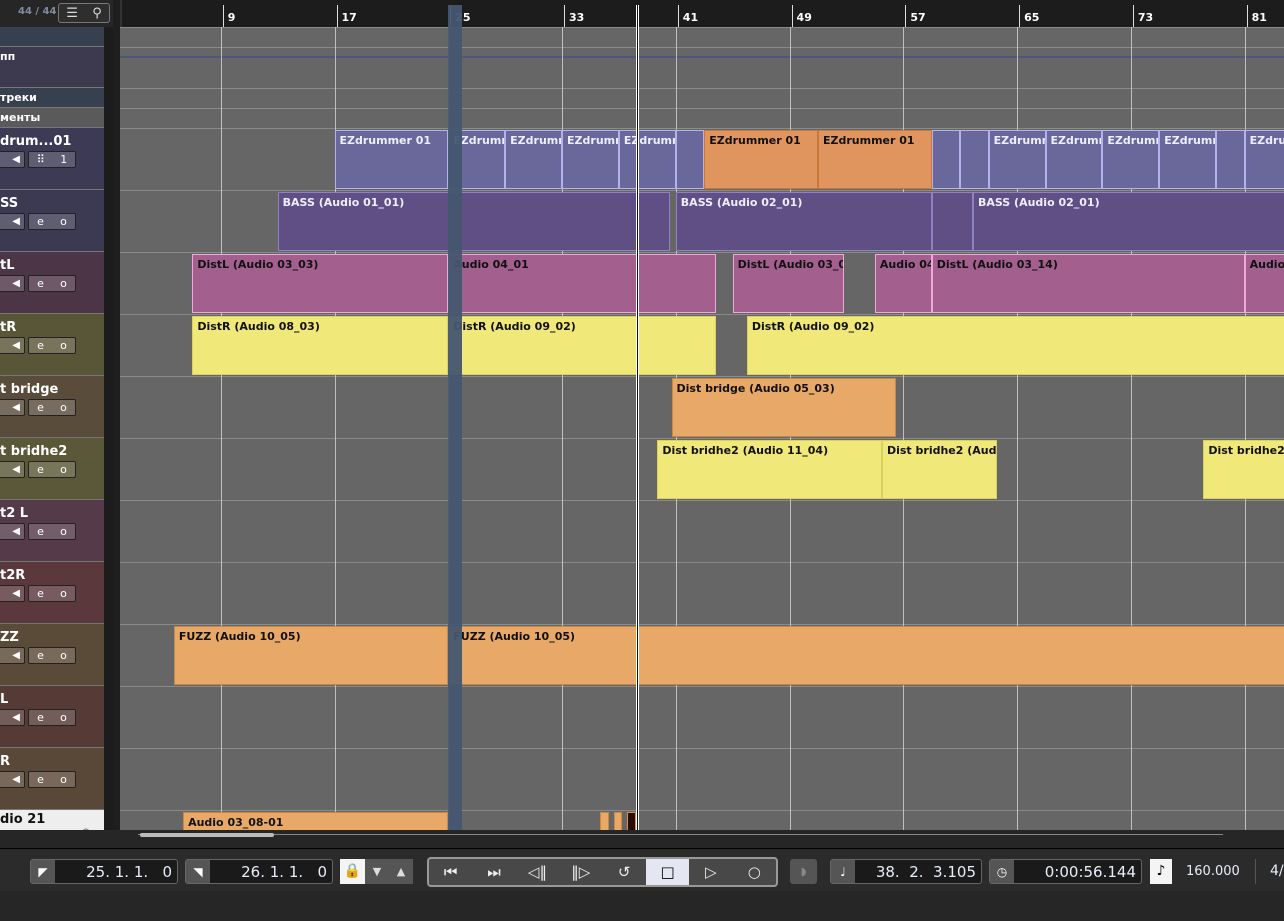 The image size is (1284, 921). Describe the element at coordinates (1264, 283) in the screenshot. I see `audio-event: Audio 0` at that location.